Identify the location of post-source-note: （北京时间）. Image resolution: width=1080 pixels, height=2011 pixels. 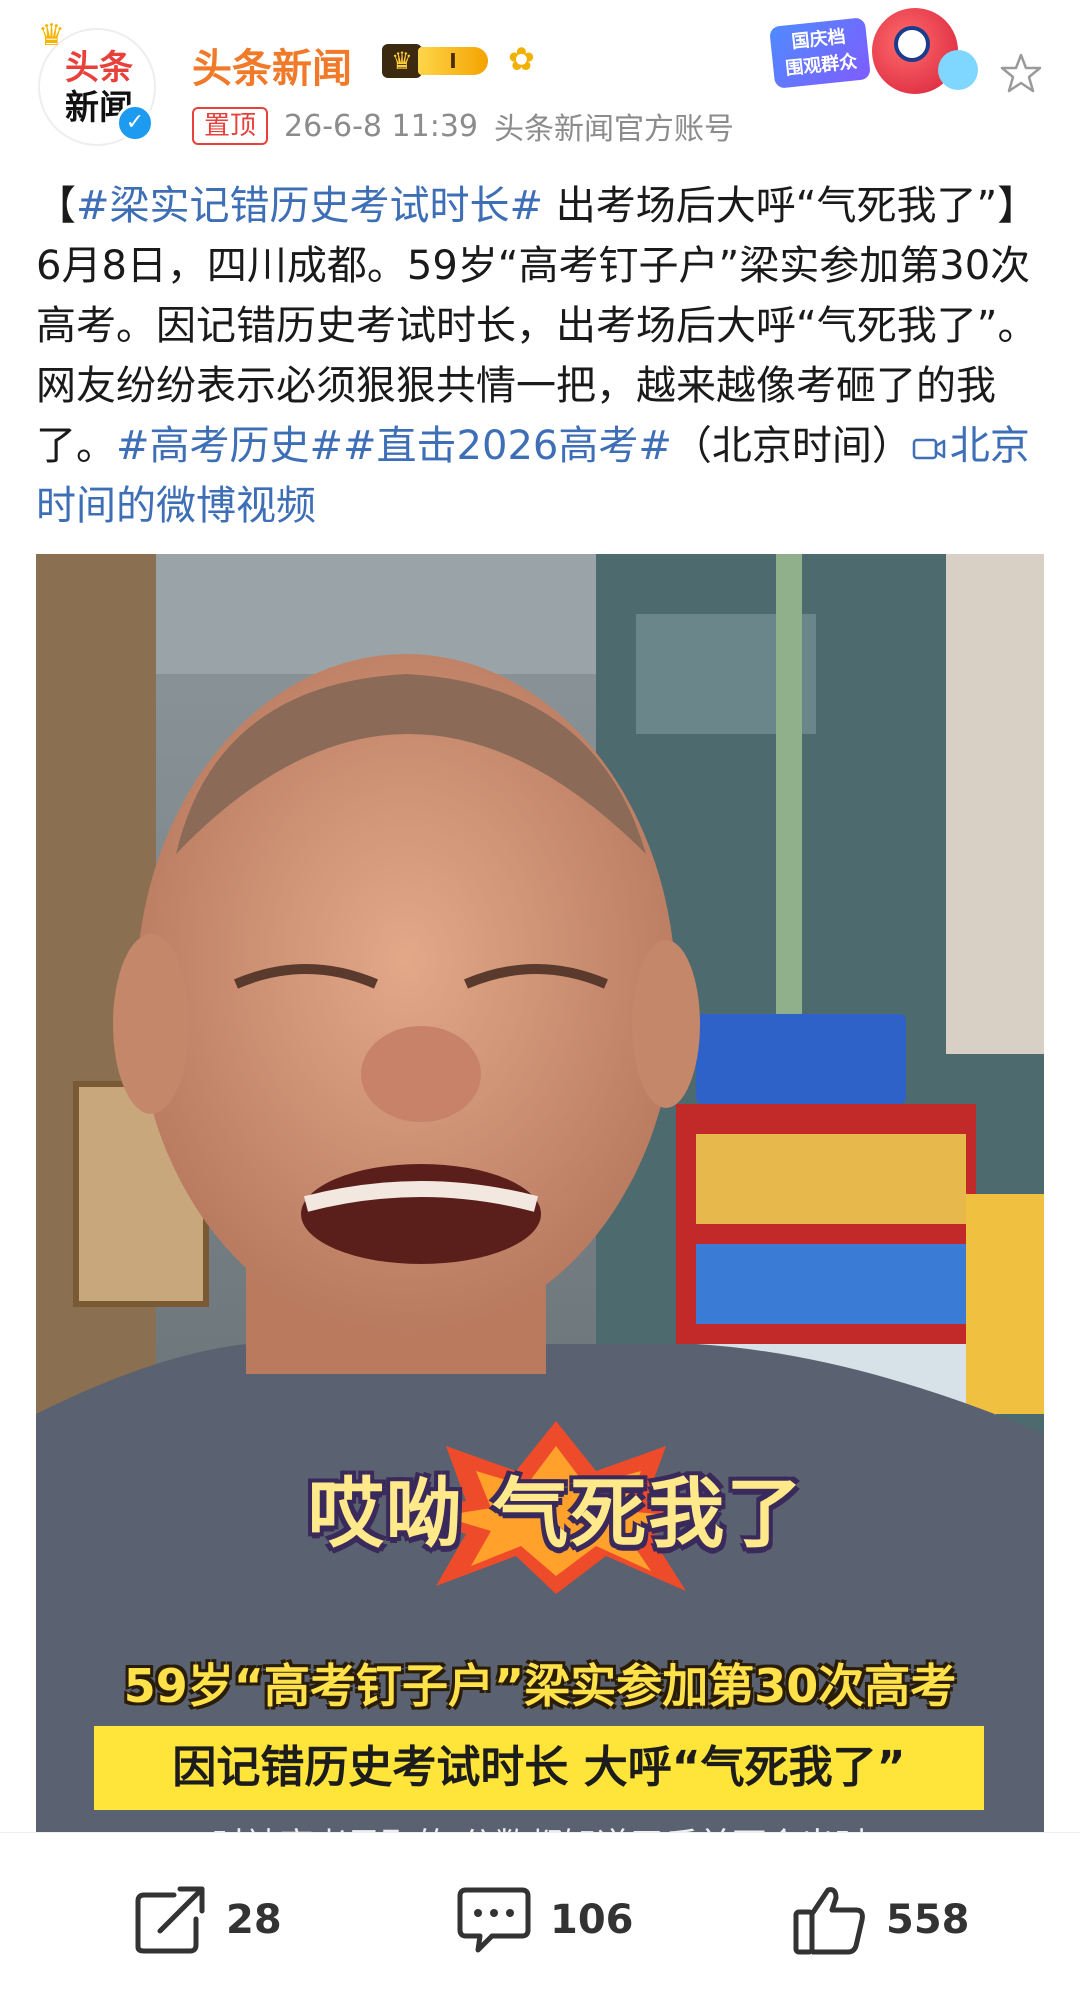
(791, 446).